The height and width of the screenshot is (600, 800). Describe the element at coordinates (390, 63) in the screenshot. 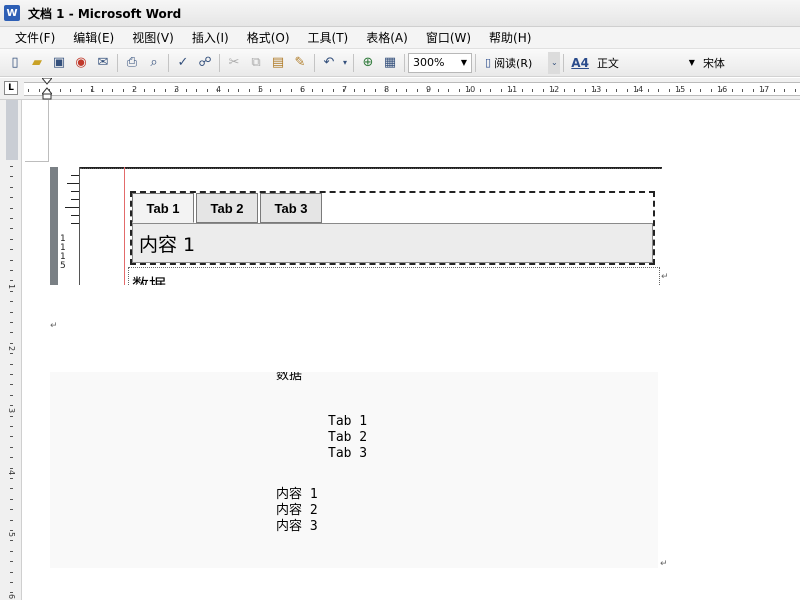

I see `table-icon: ▦` at that location.